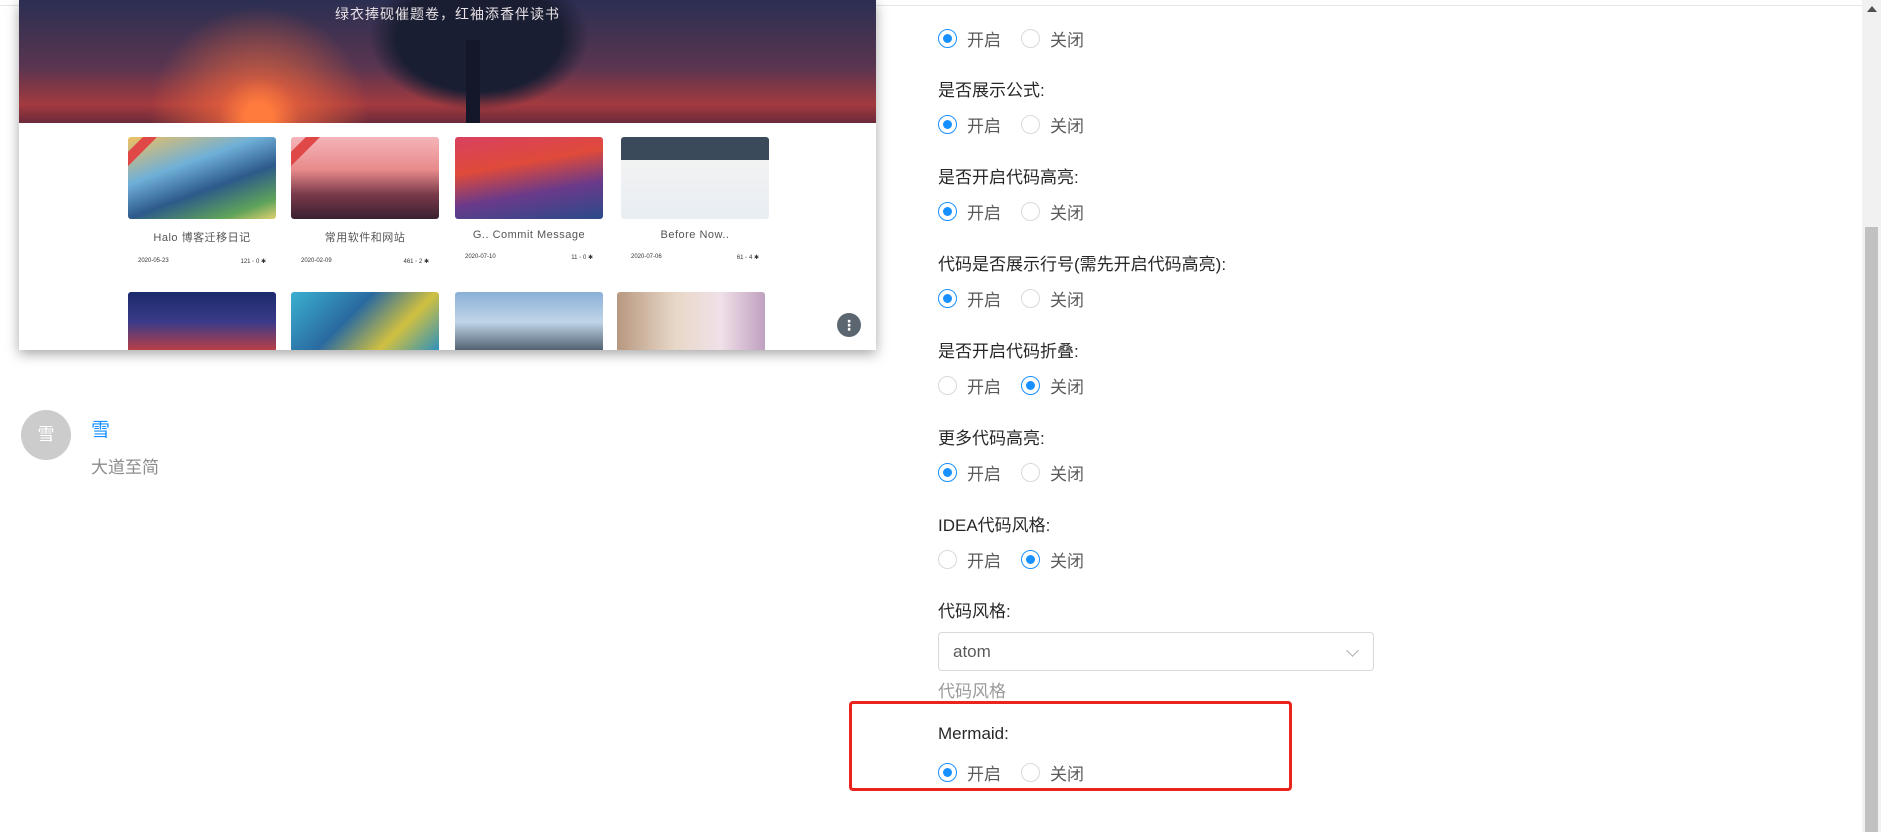 This screenshot has height=832, width=1881. Describe the element at coordinates (100, 428) in the screenshot. I see `author-name-link: 雪` at that location.